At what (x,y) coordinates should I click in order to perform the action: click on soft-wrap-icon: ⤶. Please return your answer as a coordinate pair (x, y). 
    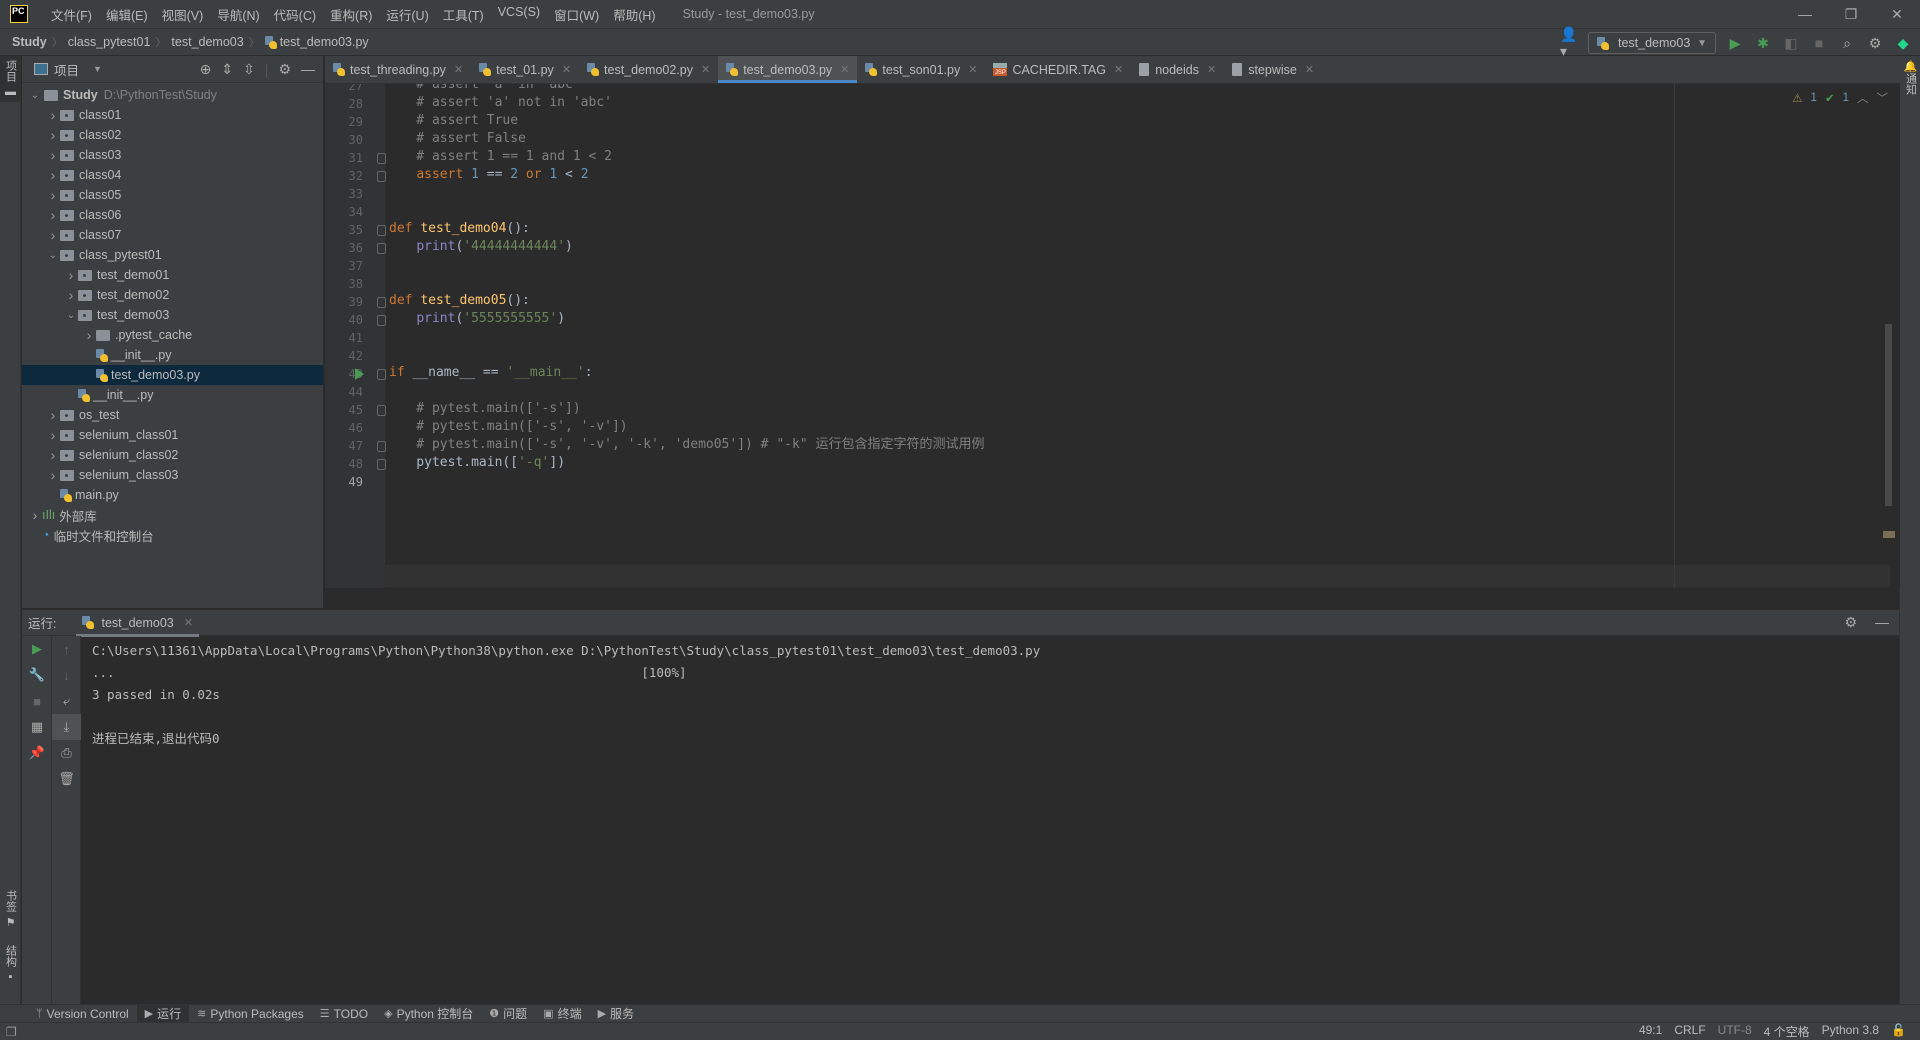
    Looking at the image, I should click on (66, 701).